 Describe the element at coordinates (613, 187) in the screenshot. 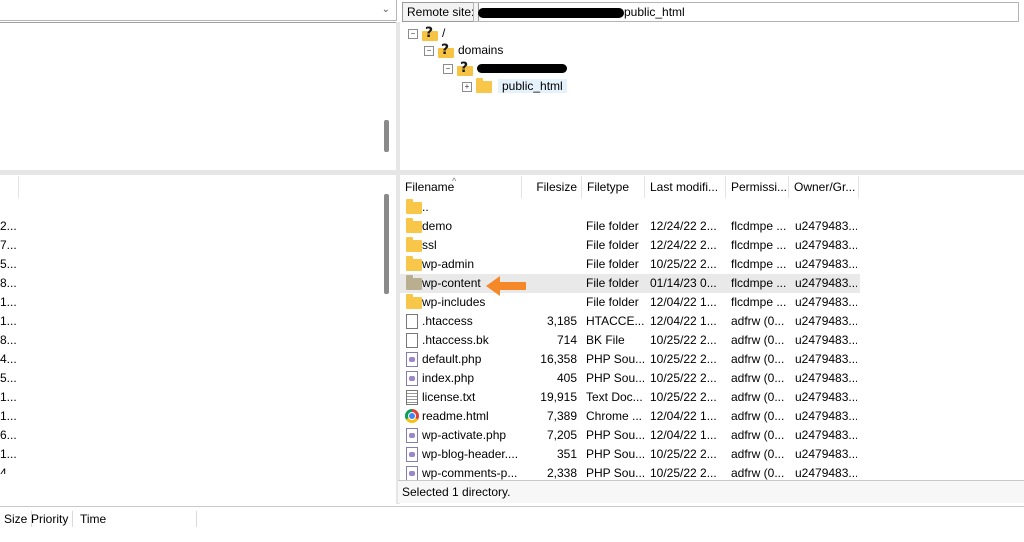

I see `column-header-filetype: Filetype` at that location.